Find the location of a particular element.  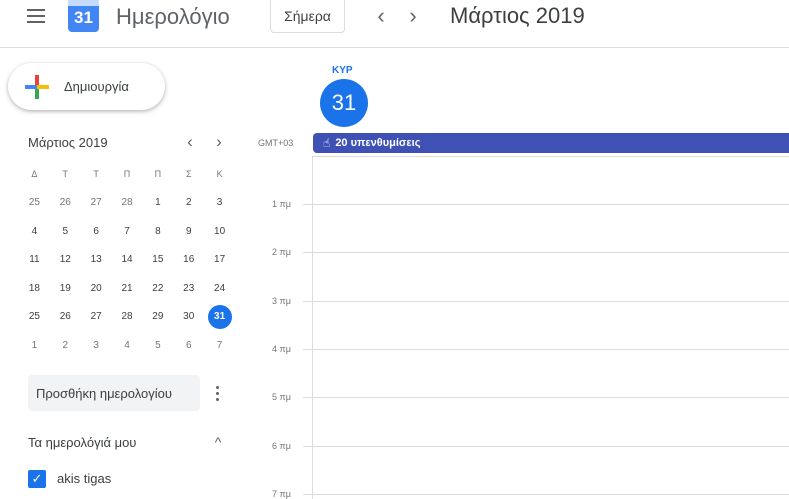

mini-calendar-day: 23 is located at coordinates (188, 288).